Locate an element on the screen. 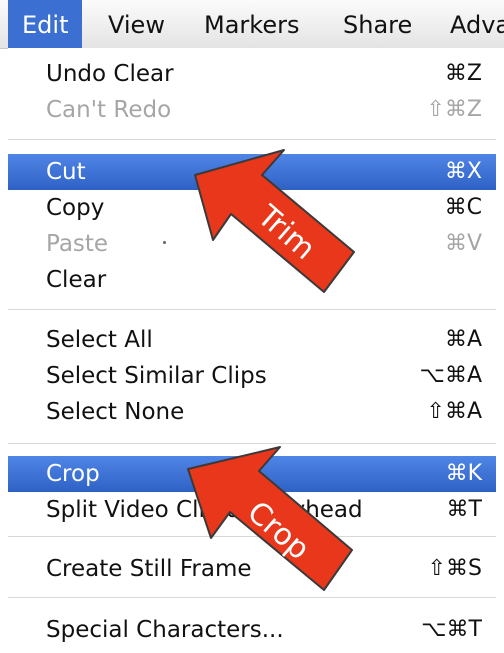 The image size is (504, 653). trim-arrow: Trim is located at coordinates (274, 221).